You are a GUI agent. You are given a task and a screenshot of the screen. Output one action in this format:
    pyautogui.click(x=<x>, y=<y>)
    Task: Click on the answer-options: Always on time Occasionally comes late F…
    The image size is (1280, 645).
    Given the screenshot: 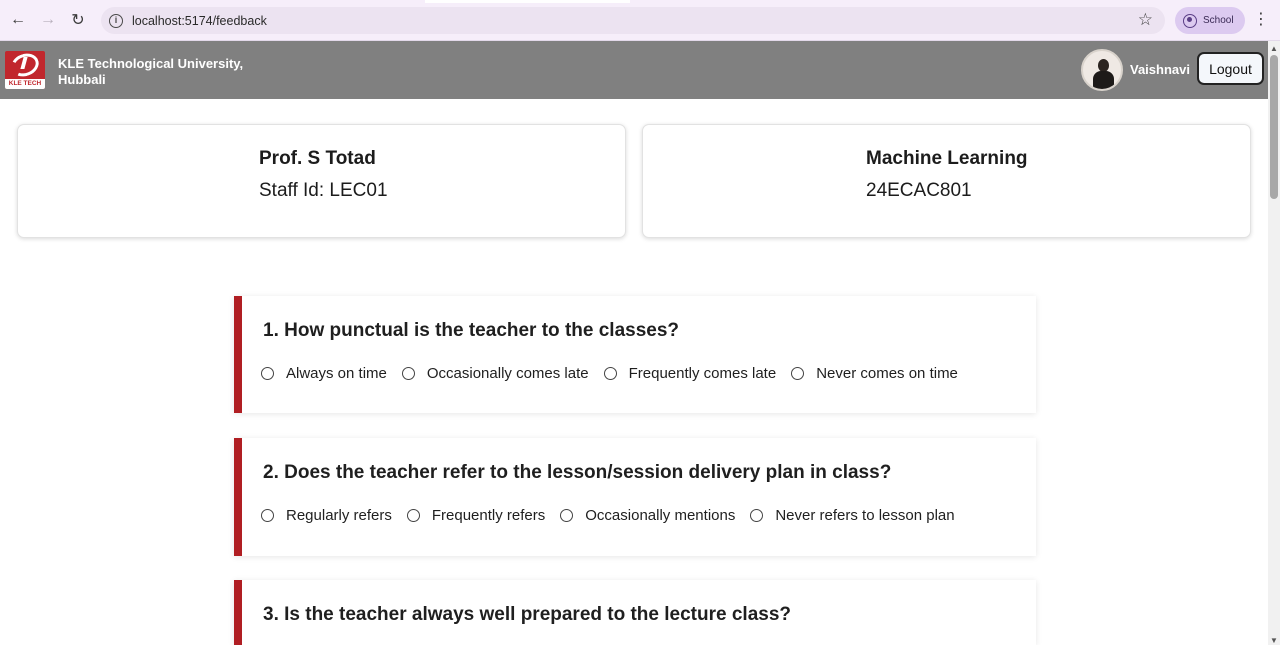 What is the action you would take?
    pyautogui.click(x=617, y=373)
    